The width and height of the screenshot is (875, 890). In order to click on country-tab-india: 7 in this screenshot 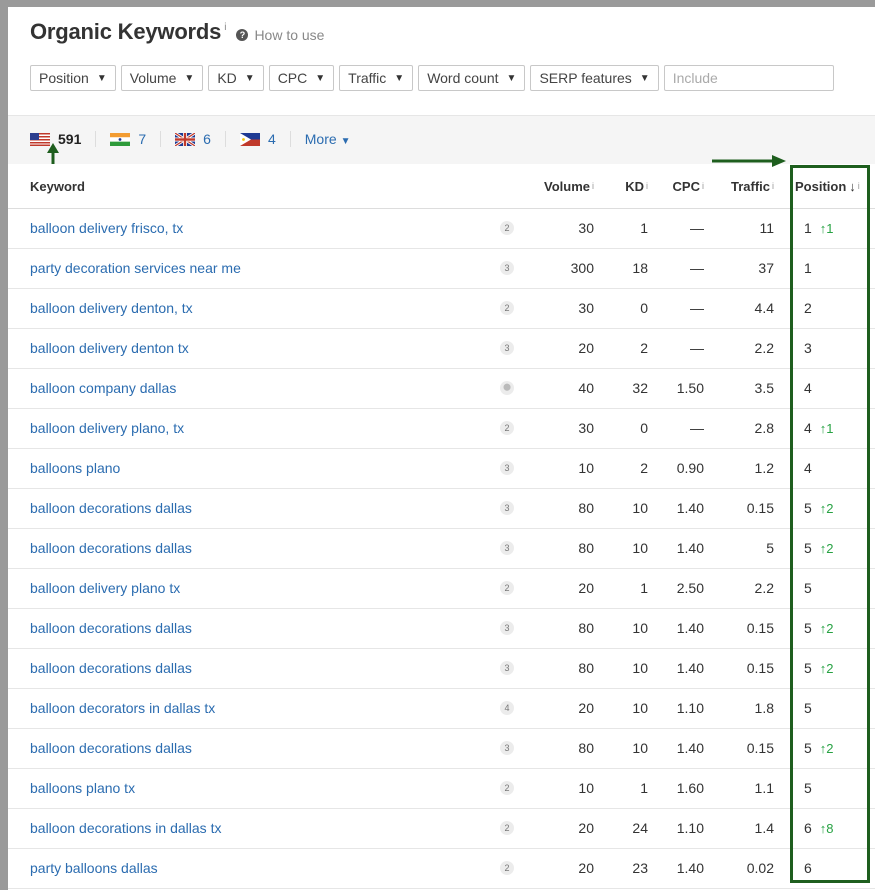, I will do `click(136, 139)`.